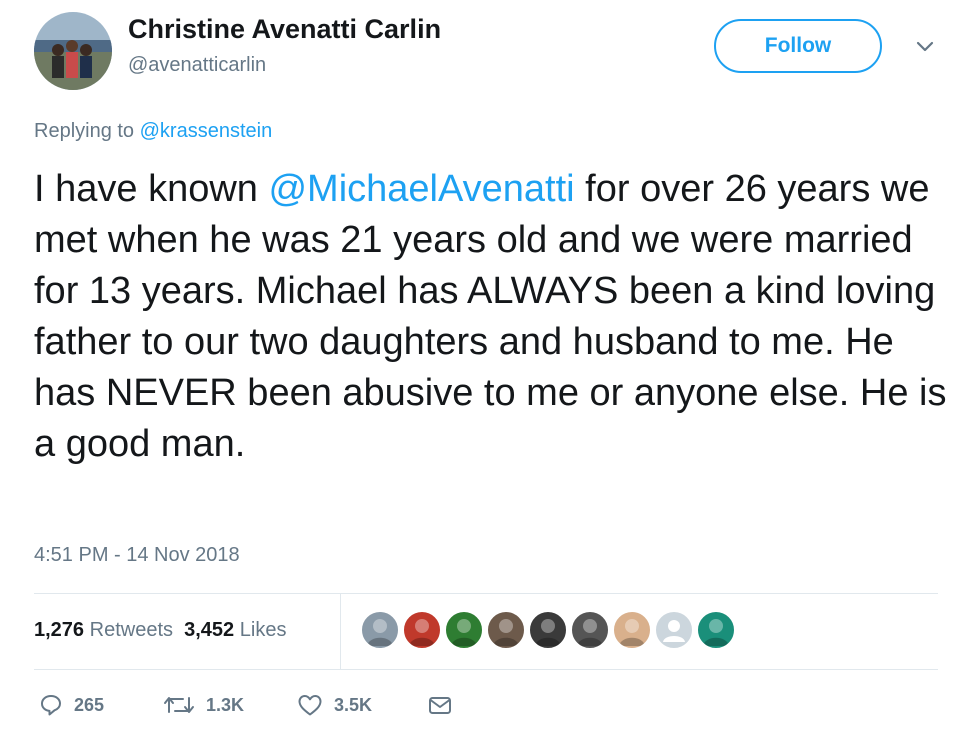  I want to click on like-count: 3.5K, so click(353, 704).